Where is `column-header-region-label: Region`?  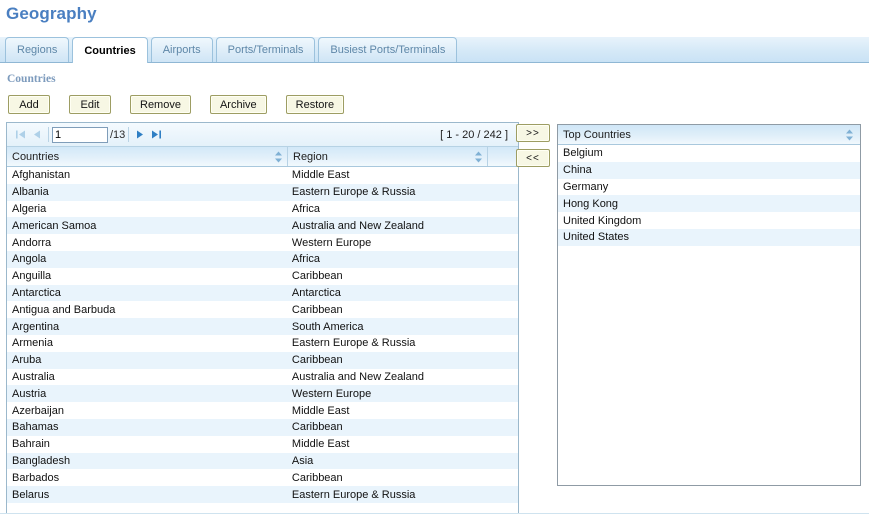 column-header-region-label: Region is located at coordinates (310, 156).